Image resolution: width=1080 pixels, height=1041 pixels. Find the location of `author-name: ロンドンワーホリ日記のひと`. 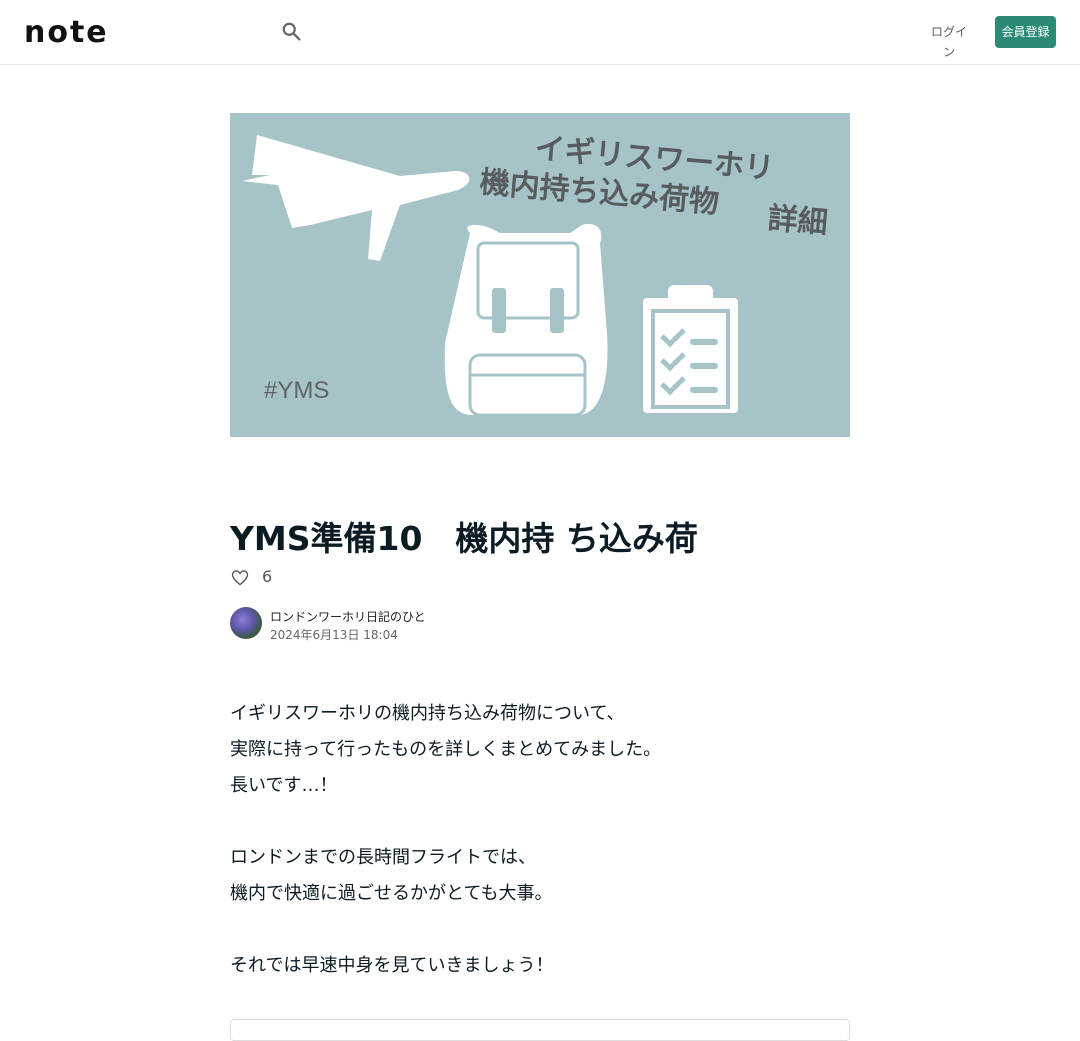

author-name: ロンドンワーホリ日記のひと is located at coordinates (348, 616).